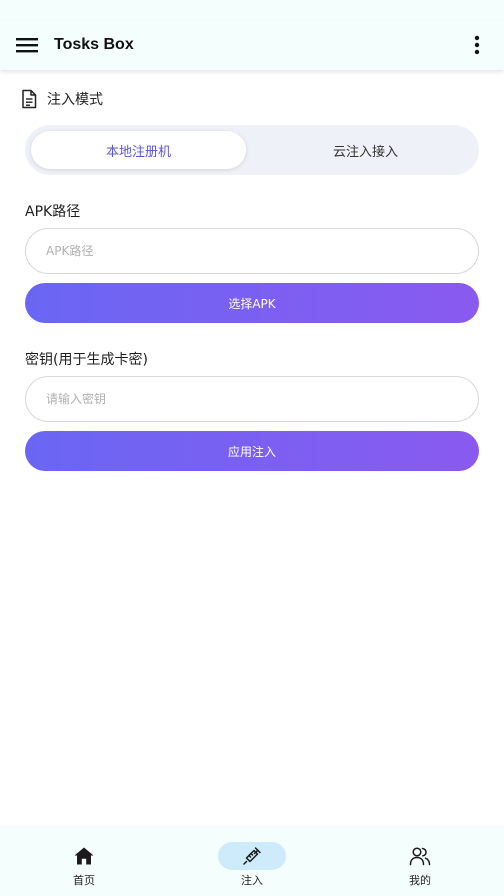 The height and width of the screenshot is (896, 504). I want to click on mode-segmented-control: 本地注册机 云注入接入, so click(252, 150).